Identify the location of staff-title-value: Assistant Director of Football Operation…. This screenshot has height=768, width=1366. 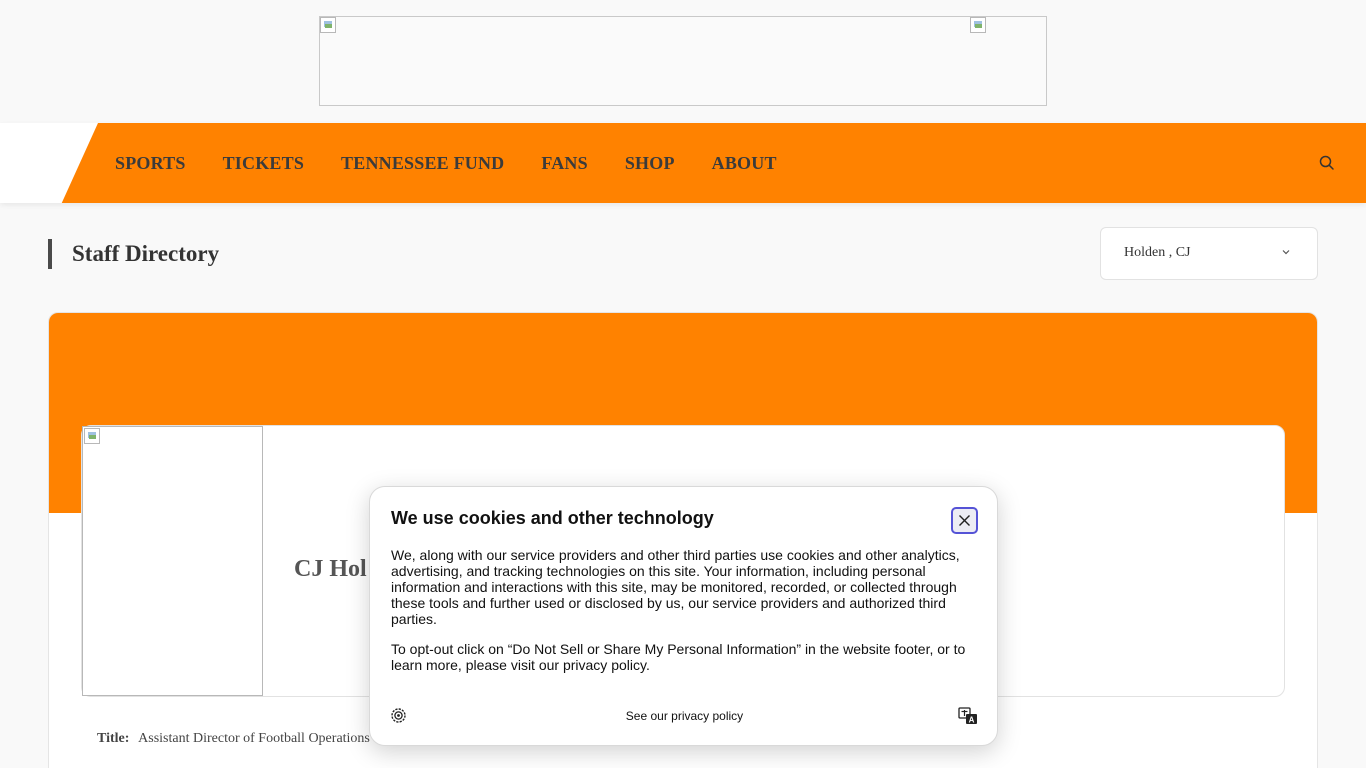
(254, 738).